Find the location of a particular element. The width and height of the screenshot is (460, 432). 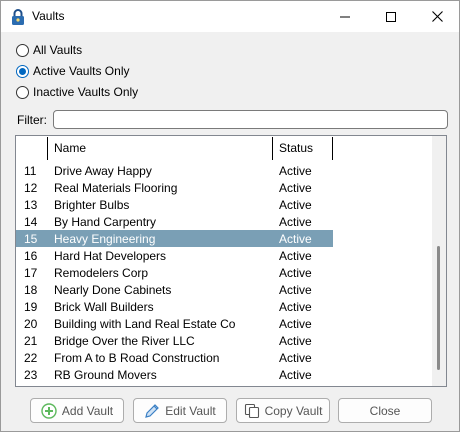

minimize-icon is located at coordinates (345, 16).